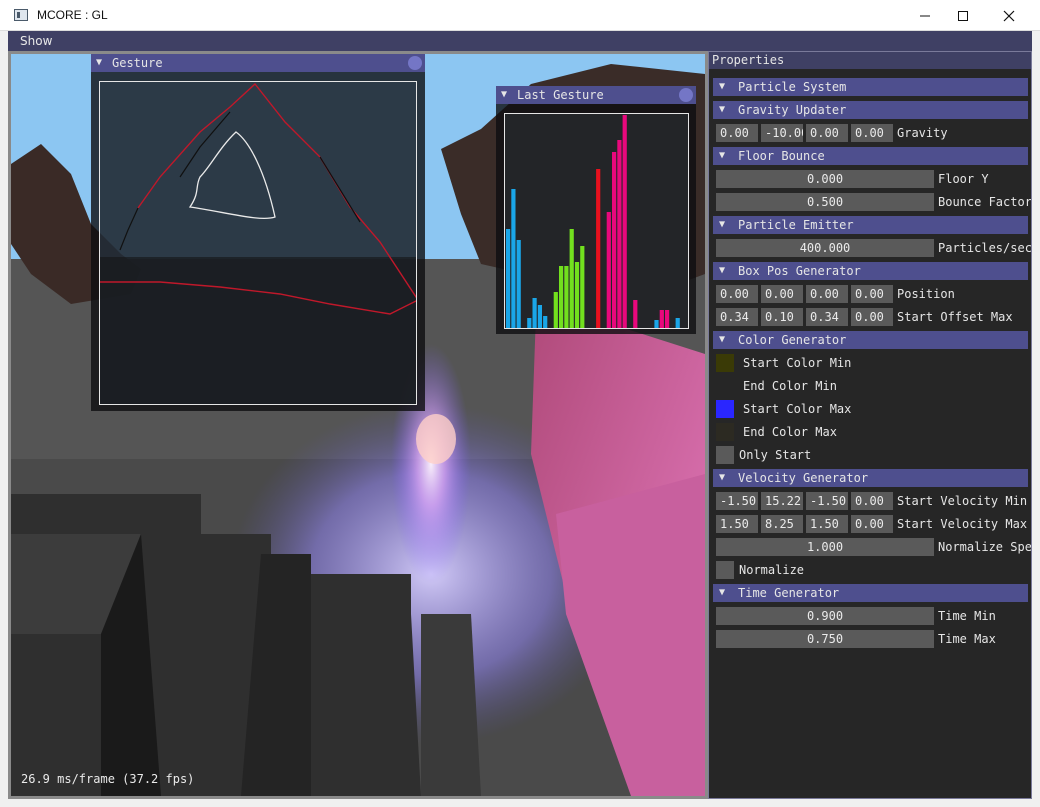 The height and width of the screenshot is (807, 1040). Describe the element at coordinates (137, 63) in the screenshot. I see `gesture-panel-title: Gesture` at that location.